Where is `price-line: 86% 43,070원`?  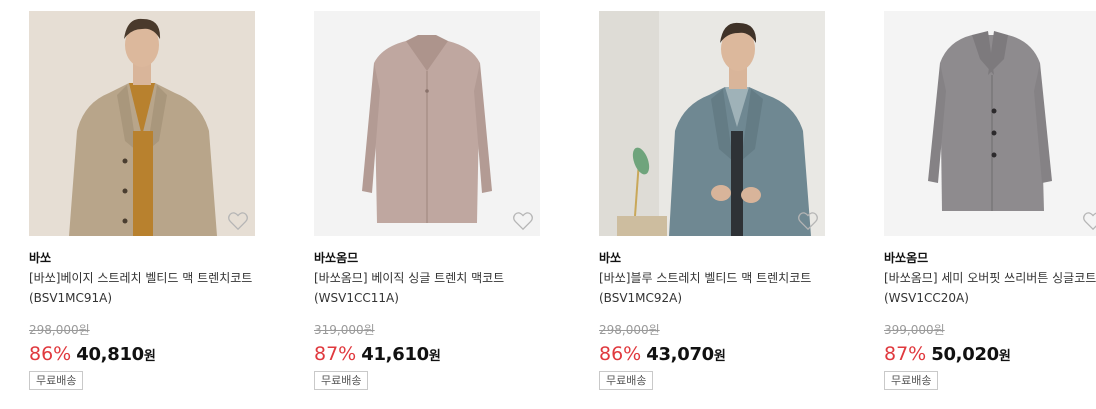 price-line: 86% 43,070원 is located at coordinates (712, 354).